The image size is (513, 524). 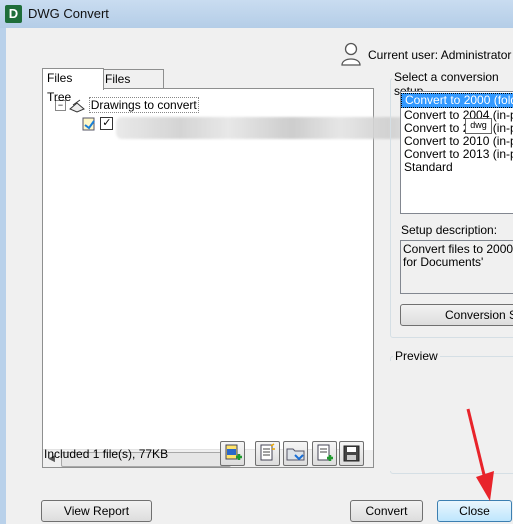 I want to click on dwg-tooltip: dwg, so click(x=478, y=126).